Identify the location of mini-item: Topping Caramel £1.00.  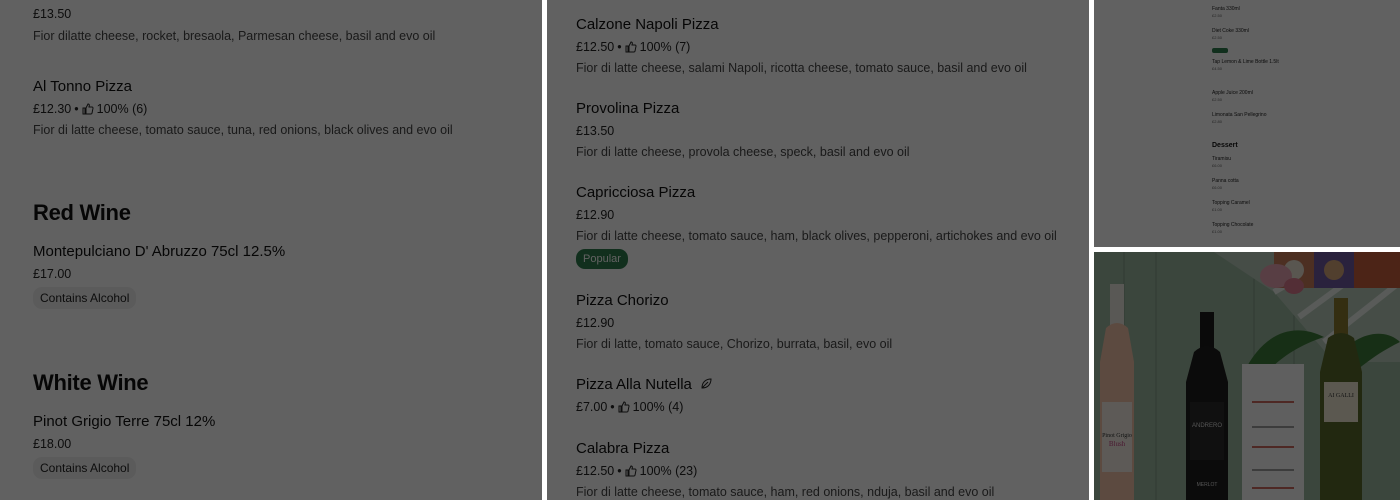
(1231, 206).